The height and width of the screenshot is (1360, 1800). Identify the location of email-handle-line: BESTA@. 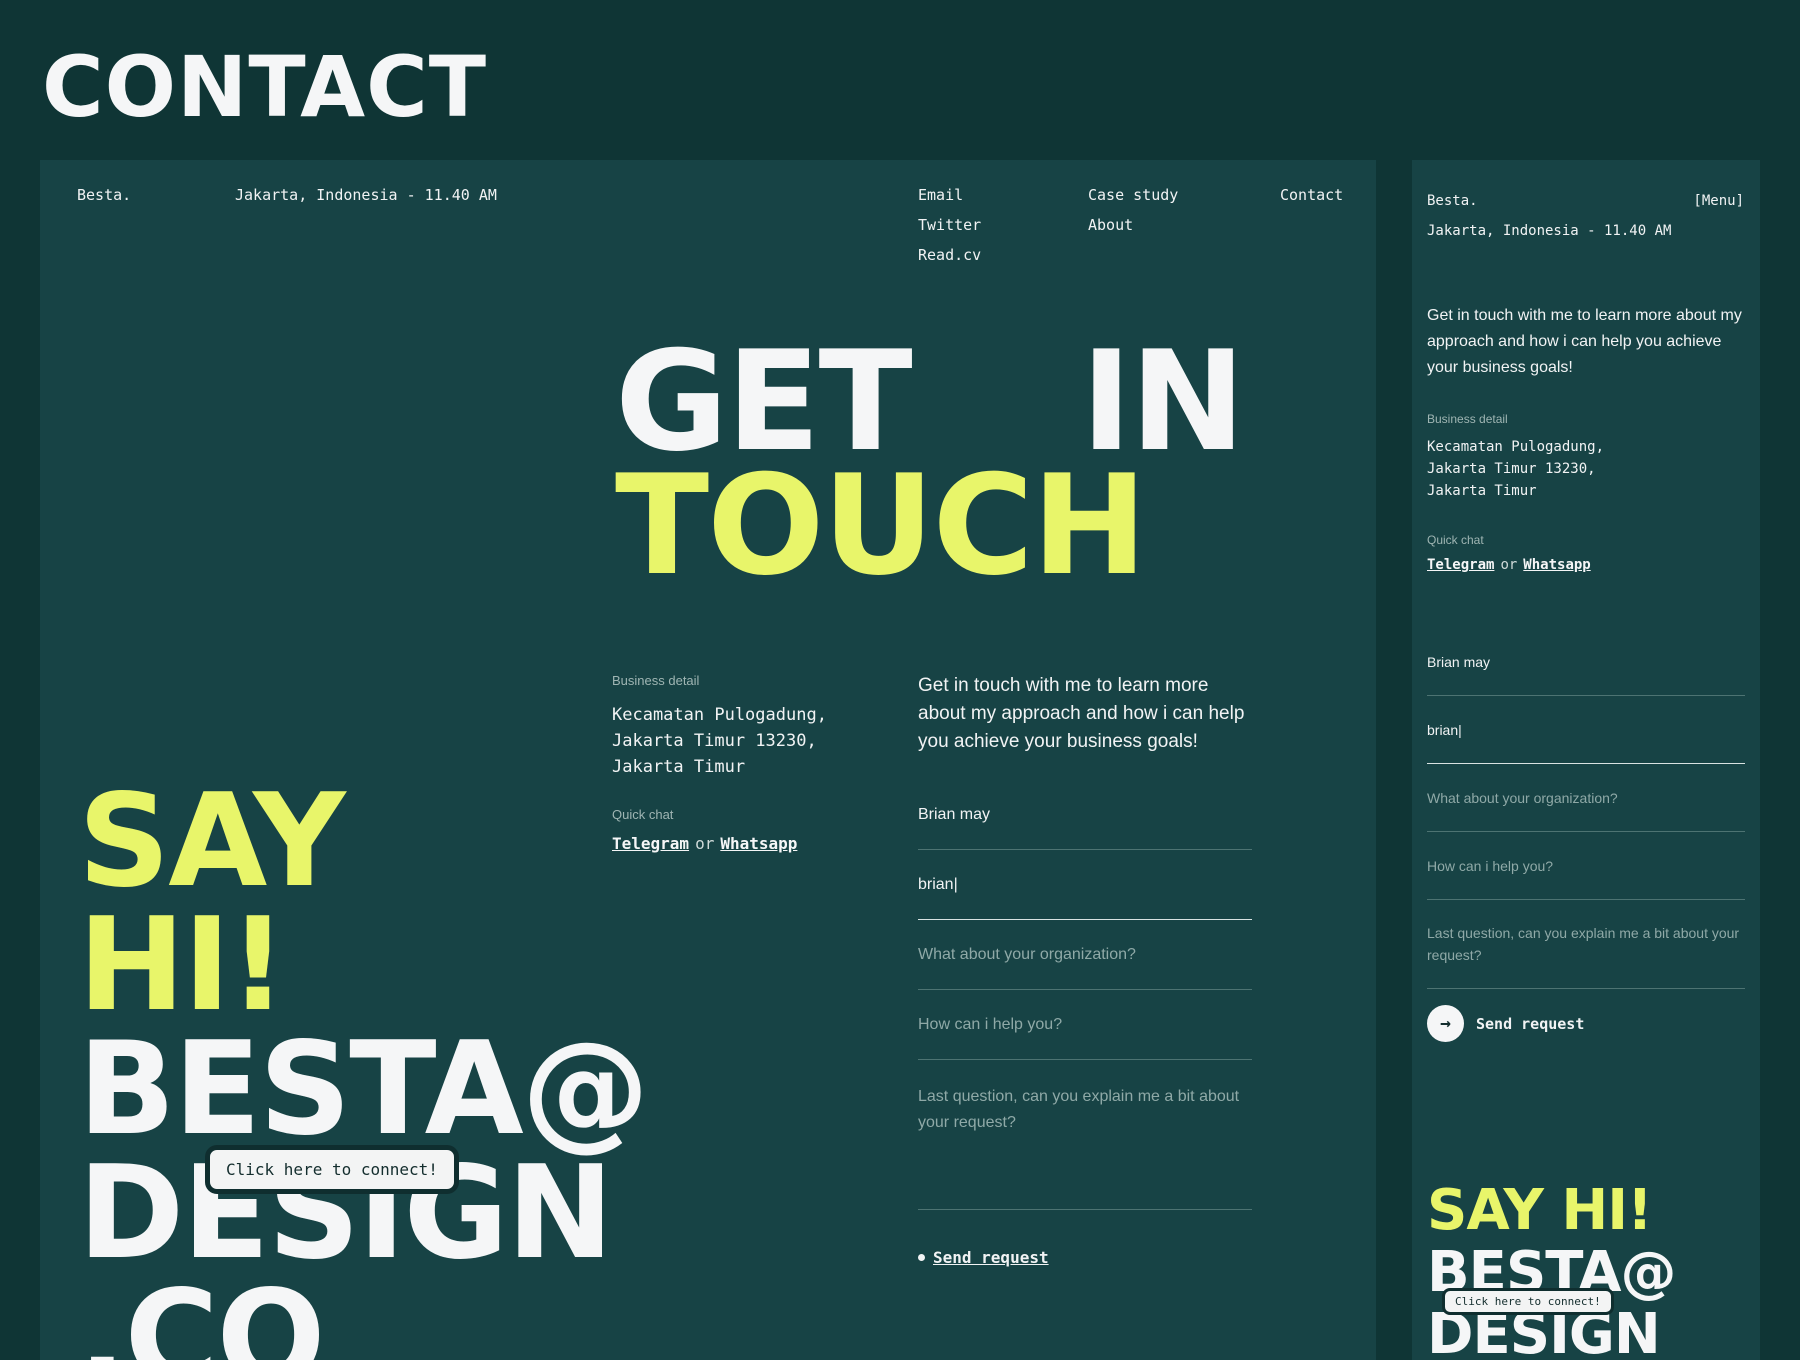
(364, 1090).